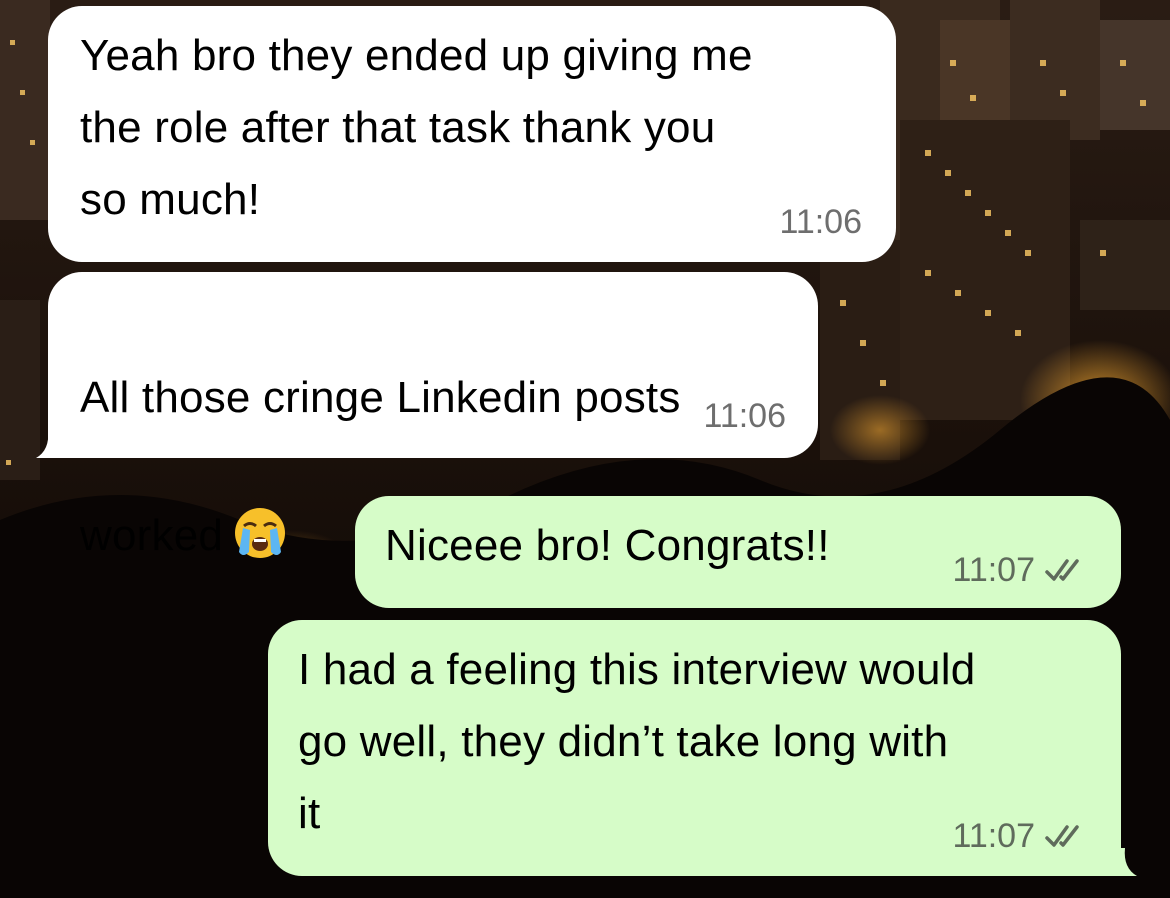 This screenshot has height=898, width=1170. Describe the element at coordinates (260, 496) in the screenshot. I see `loudly-crying-face-icon` at that location.